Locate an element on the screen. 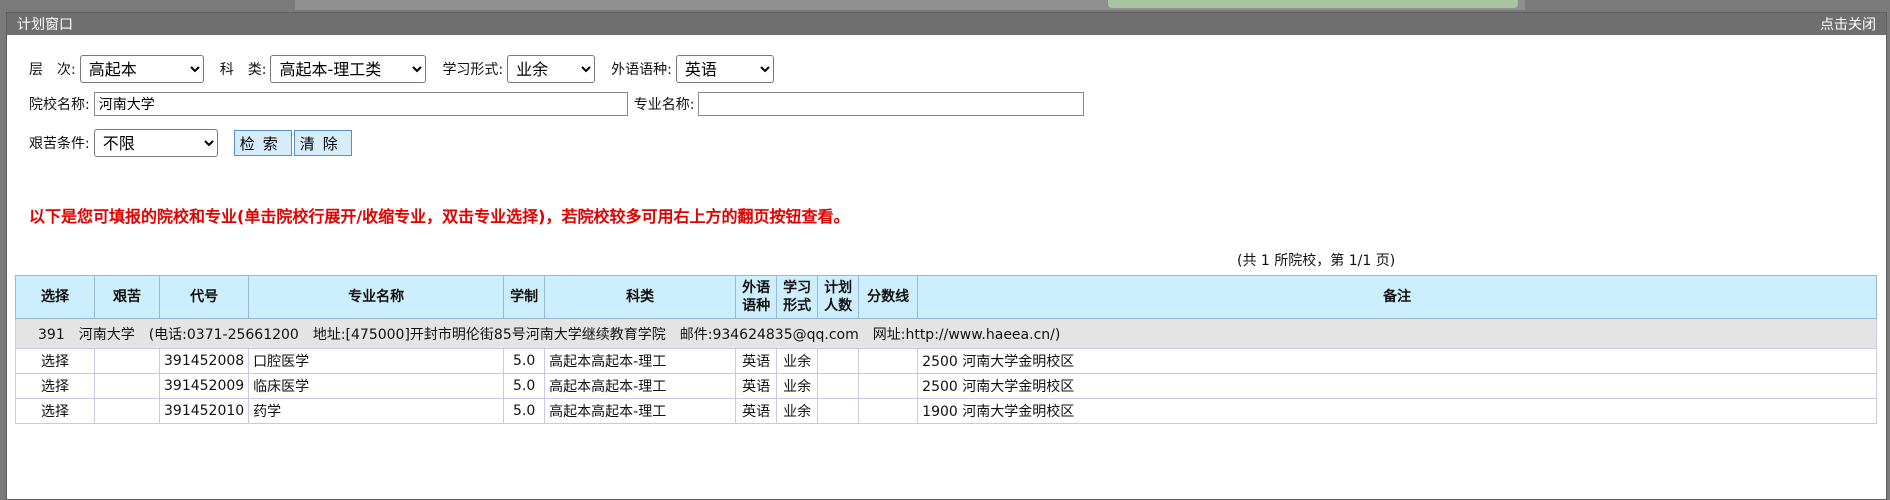 The width and height of the screenshot is (1890, 500). header-score: 分数线 is located at coordinates (888, 297).